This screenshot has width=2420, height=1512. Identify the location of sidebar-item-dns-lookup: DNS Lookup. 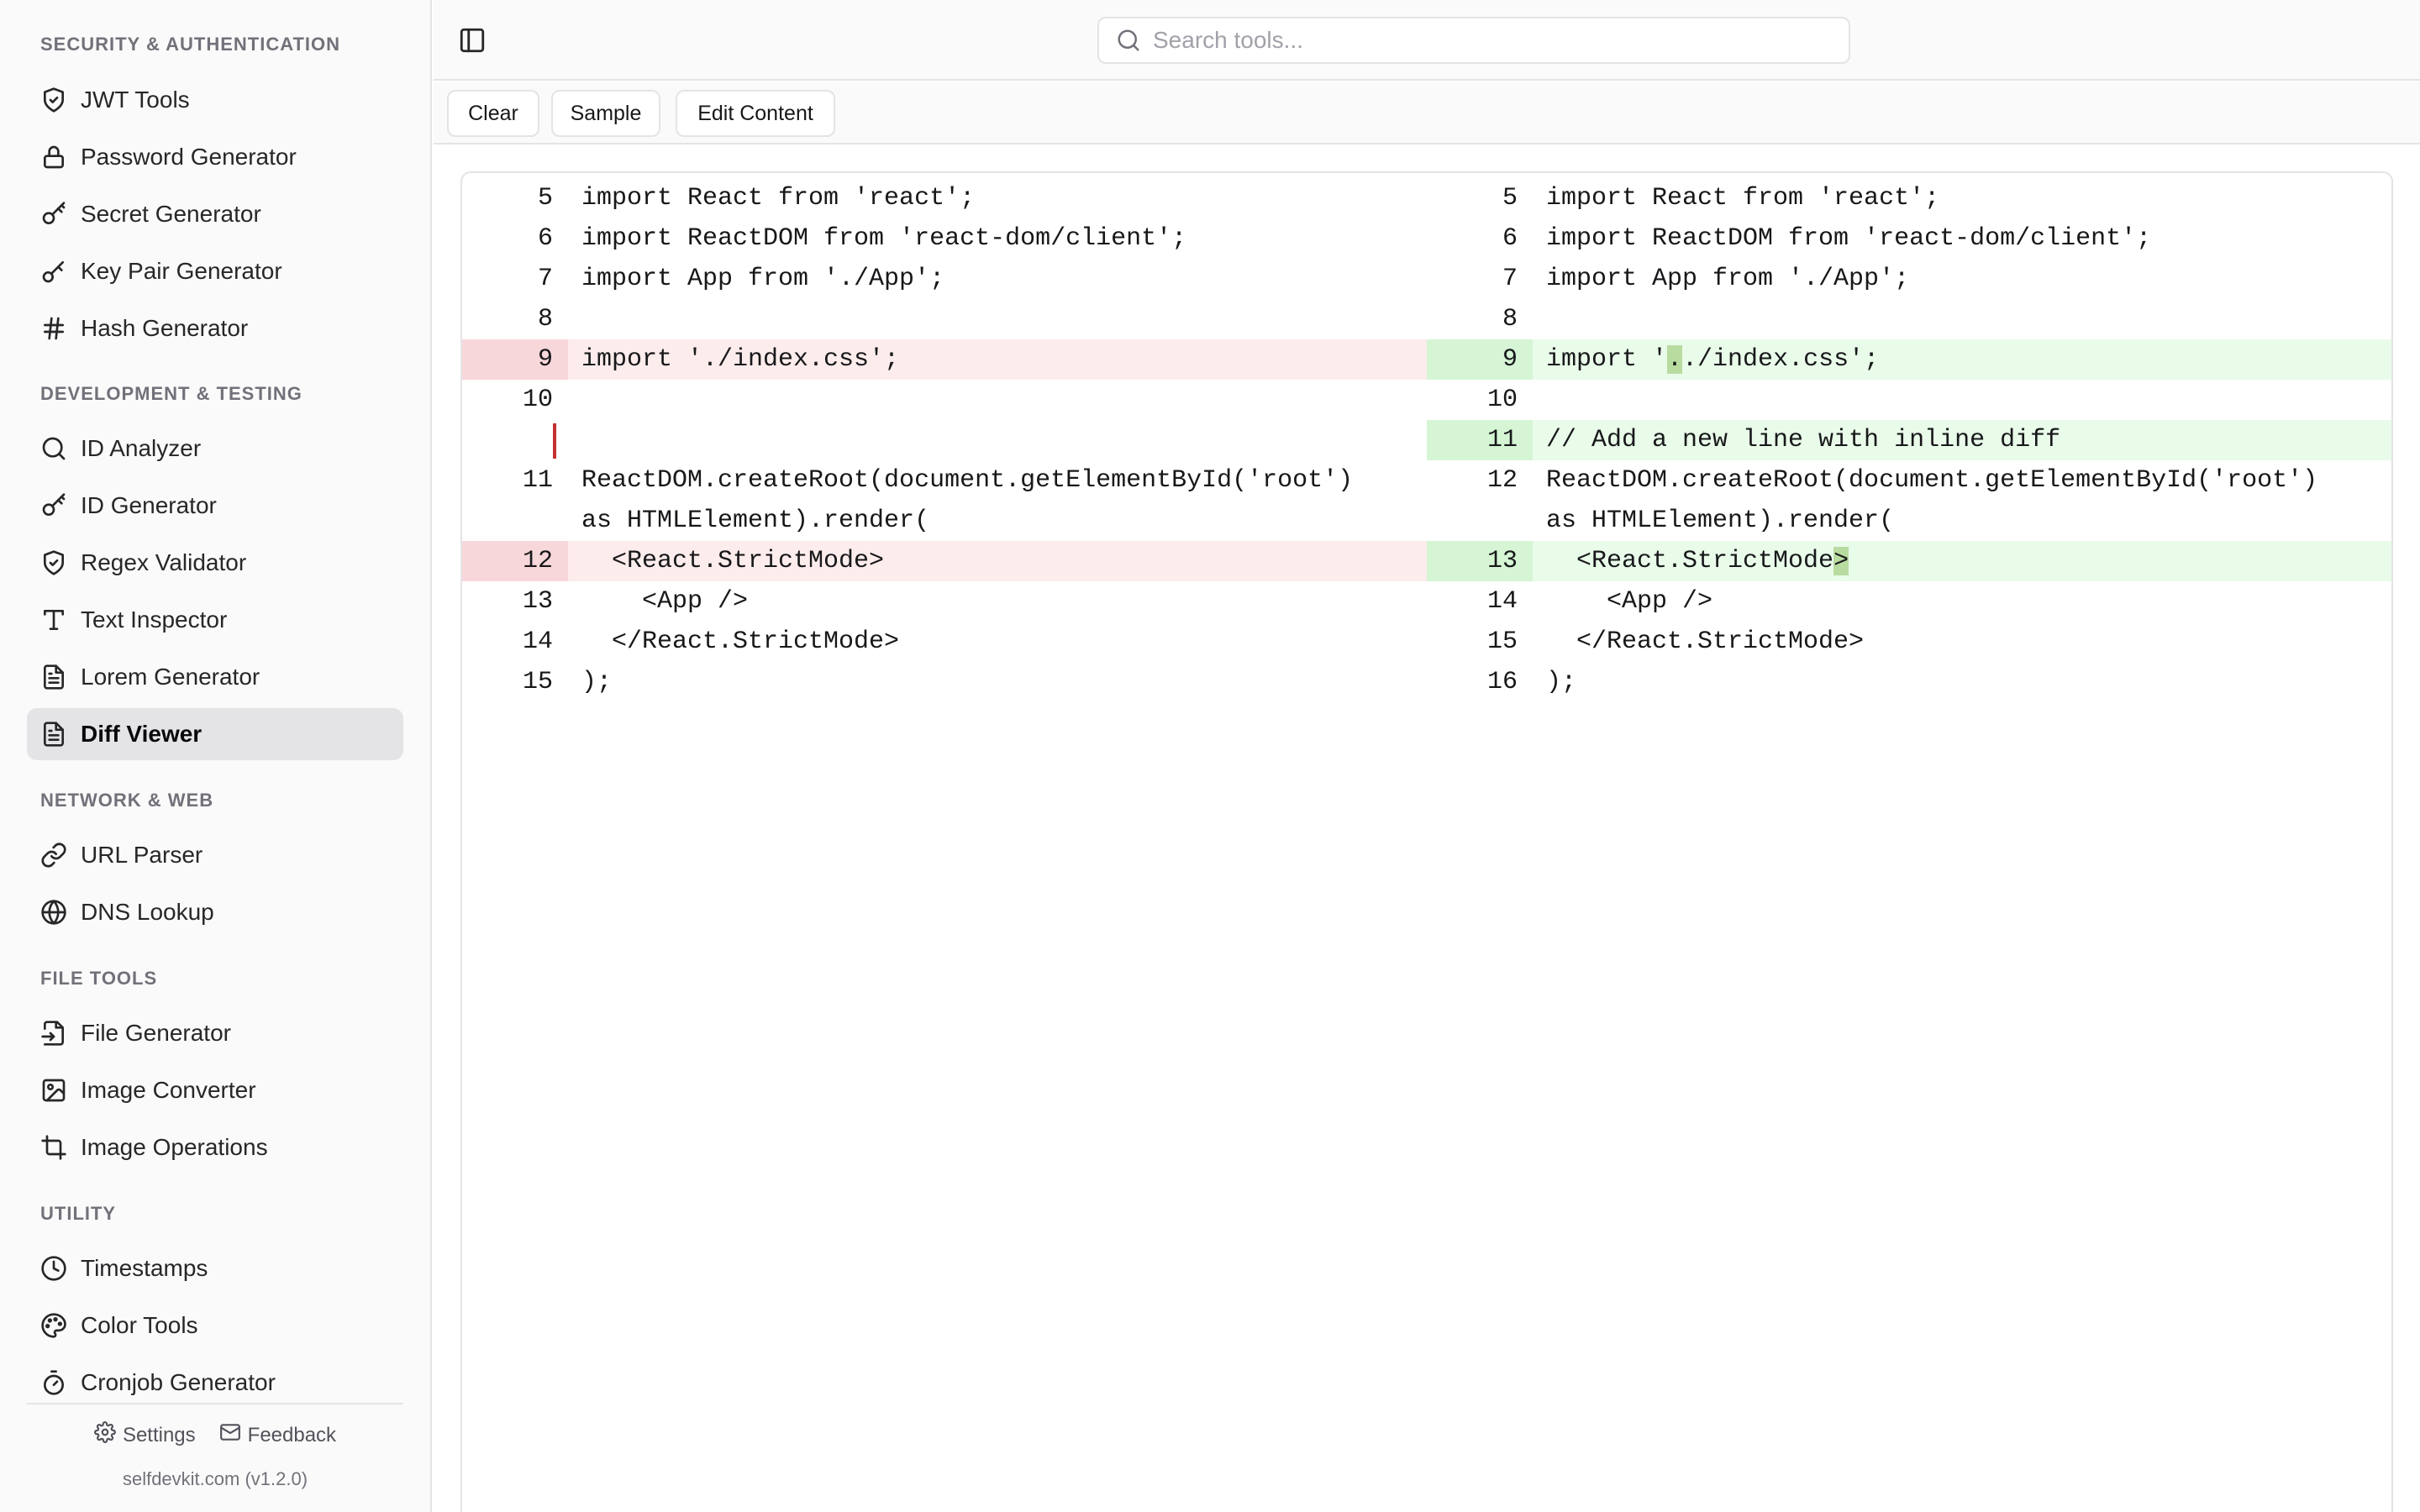
(215, 912).